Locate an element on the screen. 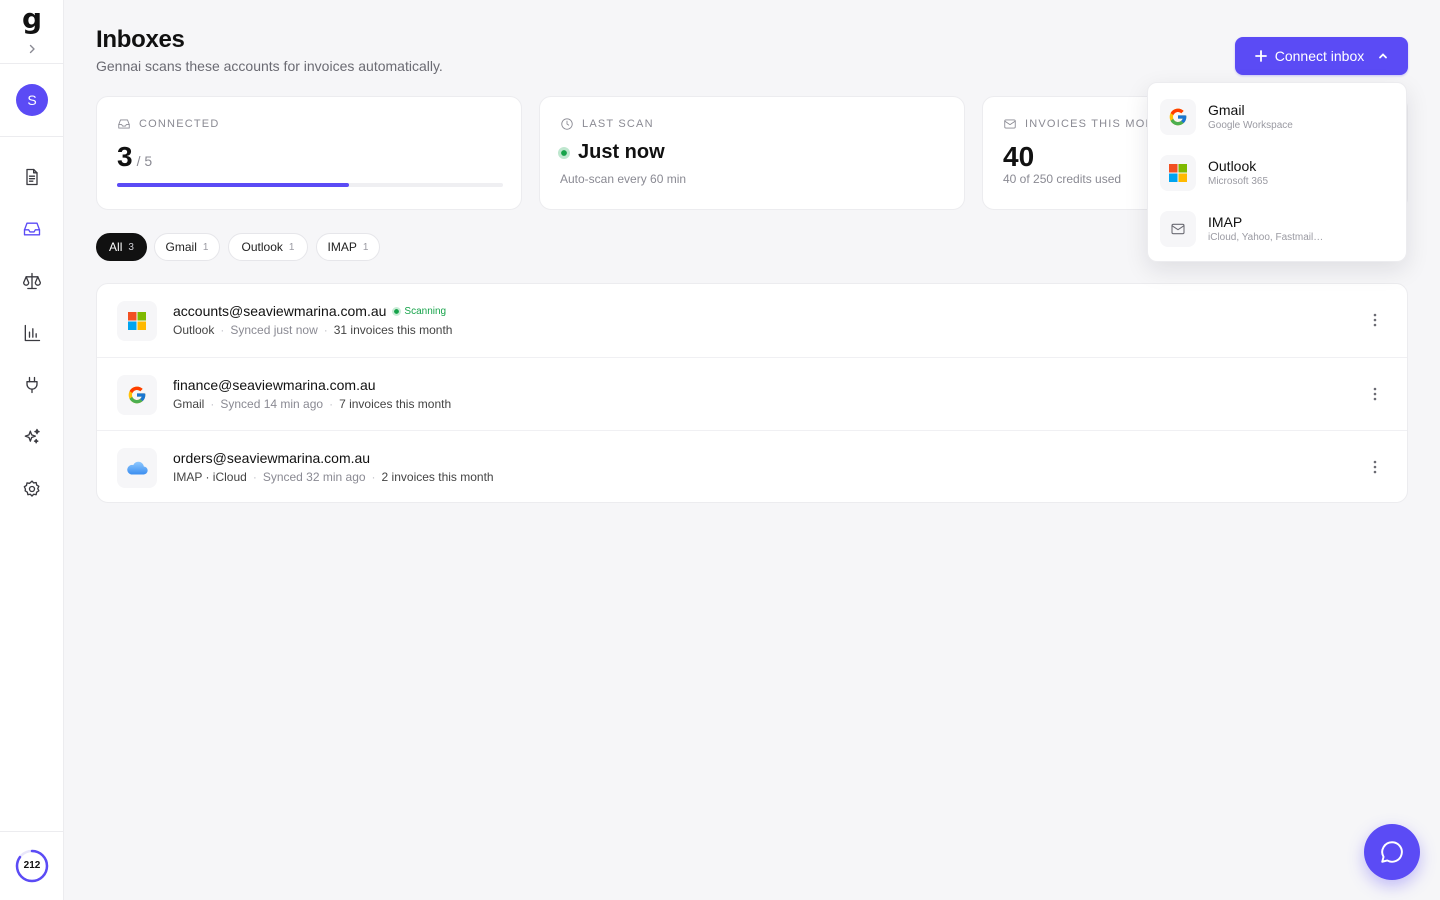 The image size is (1440, 900). connected-progress-fill is located at coordinates (233, 185).